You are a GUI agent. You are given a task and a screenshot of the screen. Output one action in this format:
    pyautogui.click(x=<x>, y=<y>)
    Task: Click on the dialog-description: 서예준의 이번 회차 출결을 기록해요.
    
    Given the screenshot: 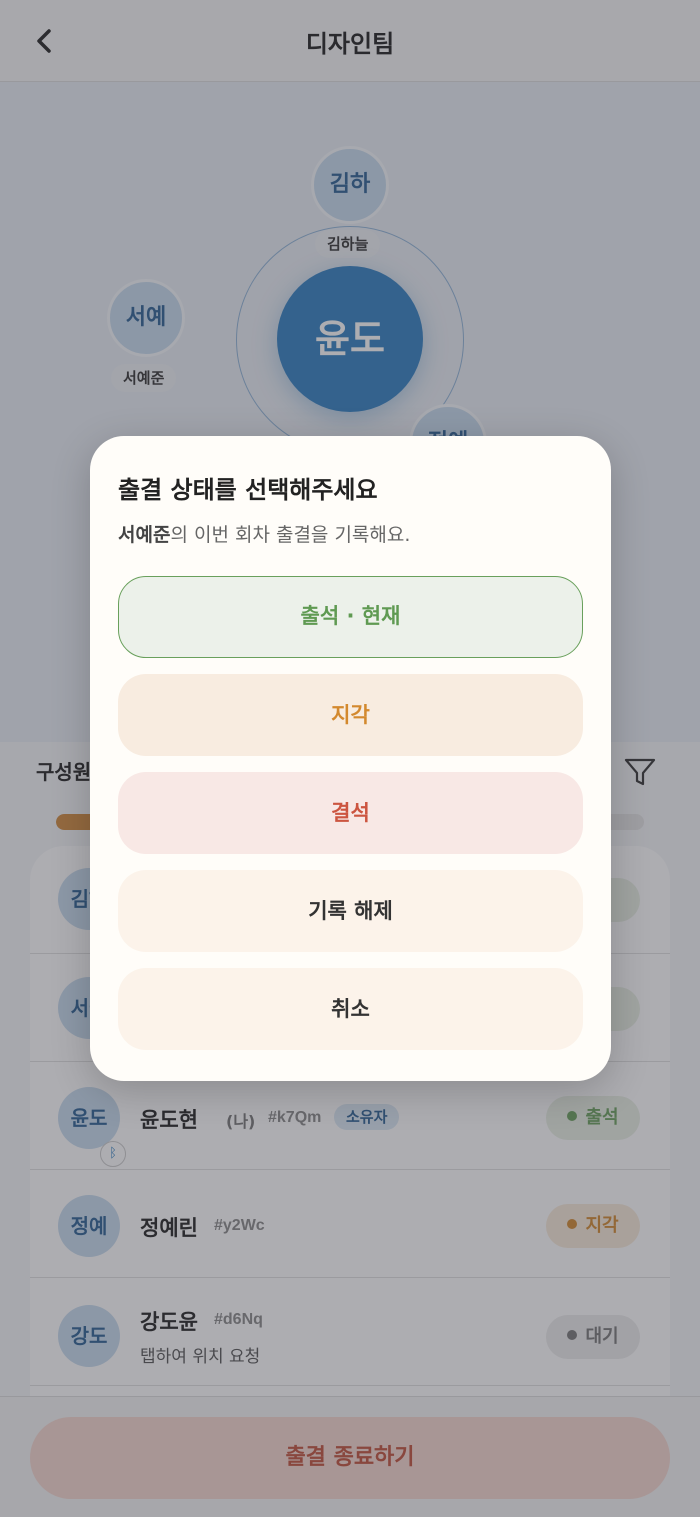 What is the action you would take?
    pyautogui.click(x=264, y=533)
    